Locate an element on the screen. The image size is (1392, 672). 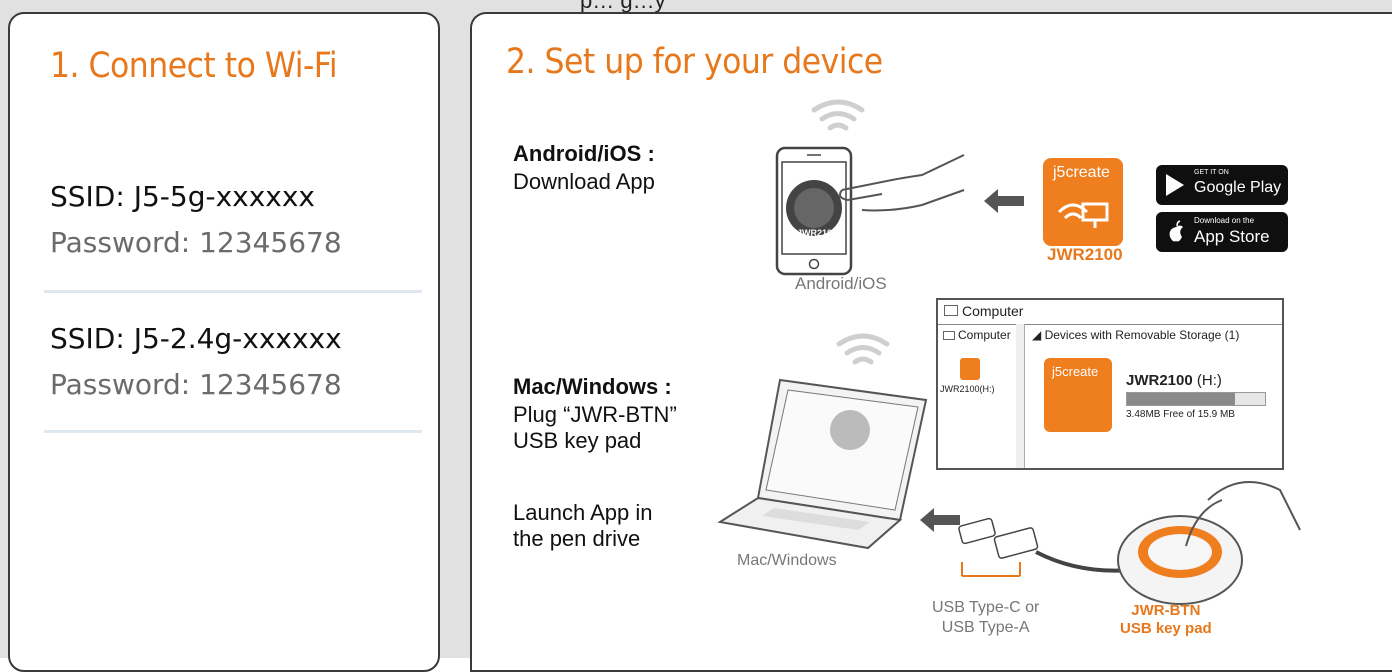
wifi-panel-title: 1. Connect to Wi-Fi is located at coordinates (194, 66).